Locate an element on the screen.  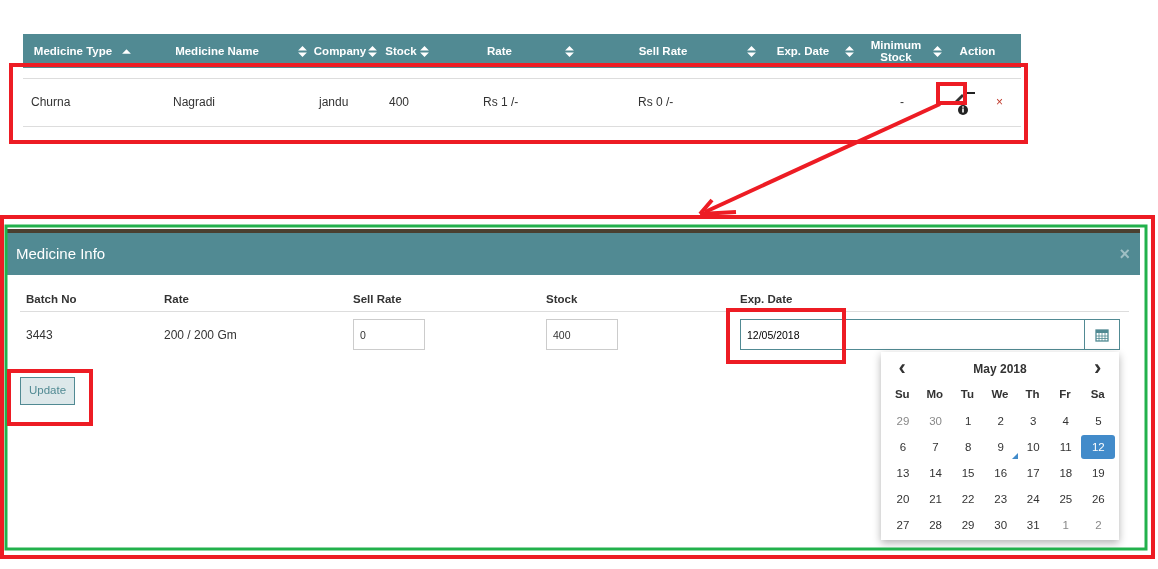
calendar-day: 9 is located at coordinates (1000, 447).